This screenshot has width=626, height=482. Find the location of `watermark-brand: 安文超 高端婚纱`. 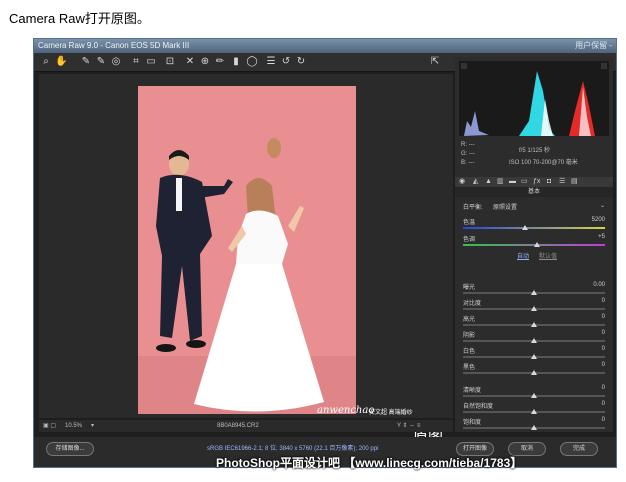

watermark-brand: 安文超 高端婚纱 is located at coordinates (391, 413).